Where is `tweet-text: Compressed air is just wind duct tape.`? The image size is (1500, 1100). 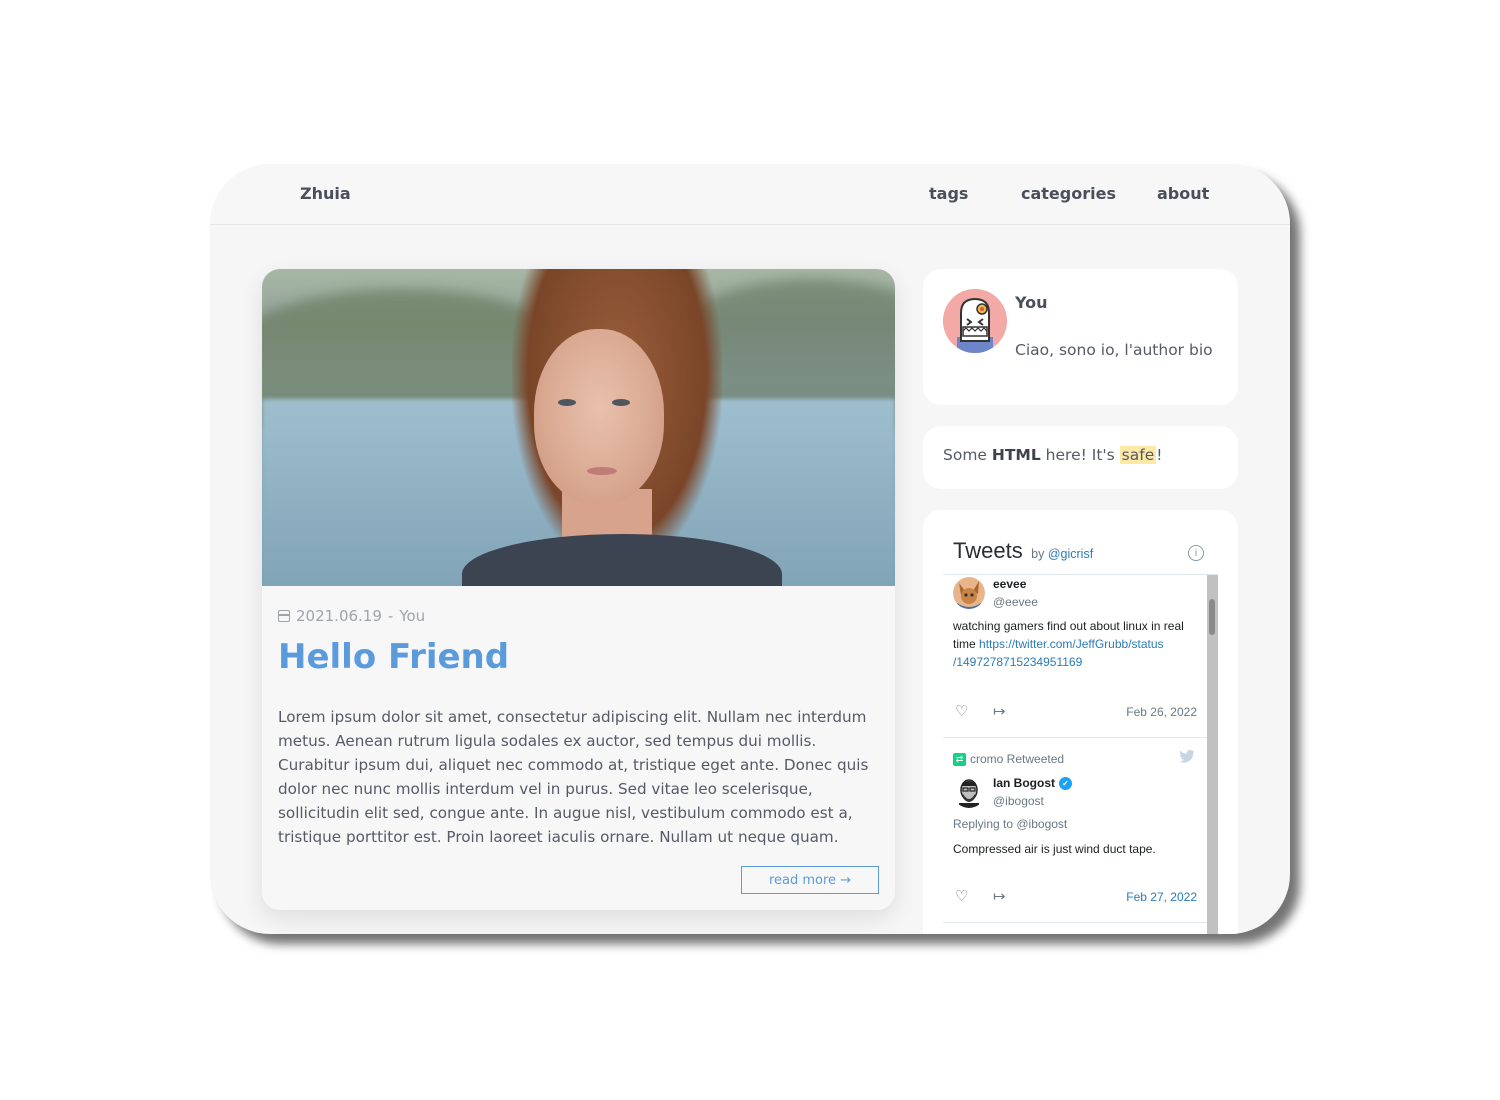 tweet-text: Compressed air is just wind duct tape. is located at coordinates (1054, 849).